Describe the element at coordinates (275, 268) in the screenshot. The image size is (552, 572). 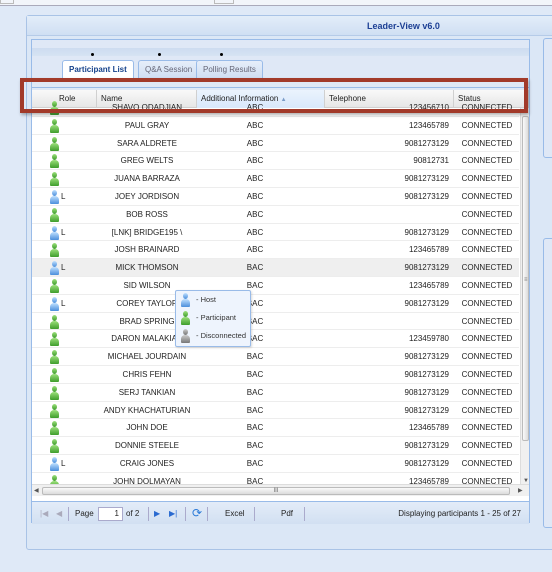
I see `table-row: L MICK THOMSON BAC 9081273129 CONNECTED` at that location.